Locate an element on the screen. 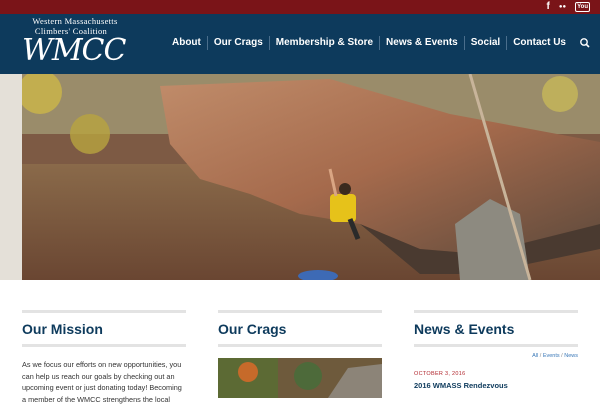  logo-line-1: Western Massachusetts is located at coordinates (75, 21).